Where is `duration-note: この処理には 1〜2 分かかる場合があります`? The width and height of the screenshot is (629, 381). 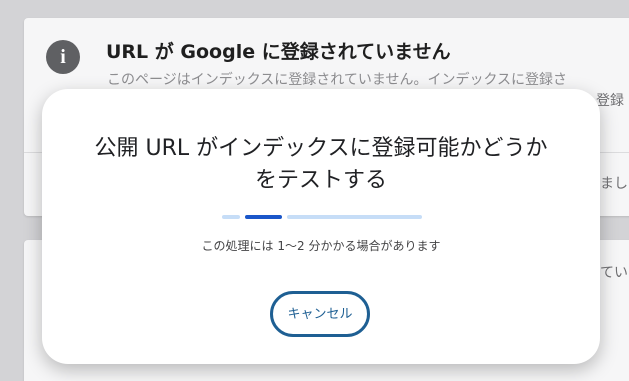
duration-note: この処理には 1〜2 分かかる場合があります is located at coordinates (321, 246).